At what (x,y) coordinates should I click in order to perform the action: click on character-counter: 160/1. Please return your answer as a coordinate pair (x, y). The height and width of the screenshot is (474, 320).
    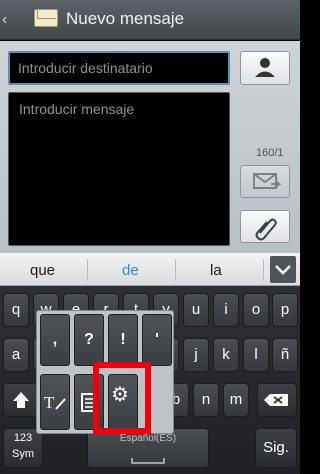
    Looking at the image, I should click on (270, 153).